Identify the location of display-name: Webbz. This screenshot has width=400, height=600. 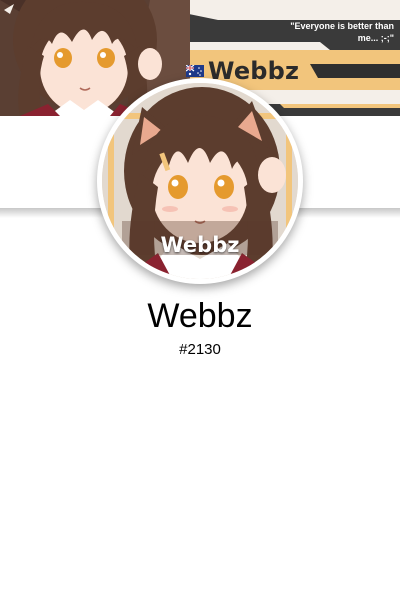
(200, 316).